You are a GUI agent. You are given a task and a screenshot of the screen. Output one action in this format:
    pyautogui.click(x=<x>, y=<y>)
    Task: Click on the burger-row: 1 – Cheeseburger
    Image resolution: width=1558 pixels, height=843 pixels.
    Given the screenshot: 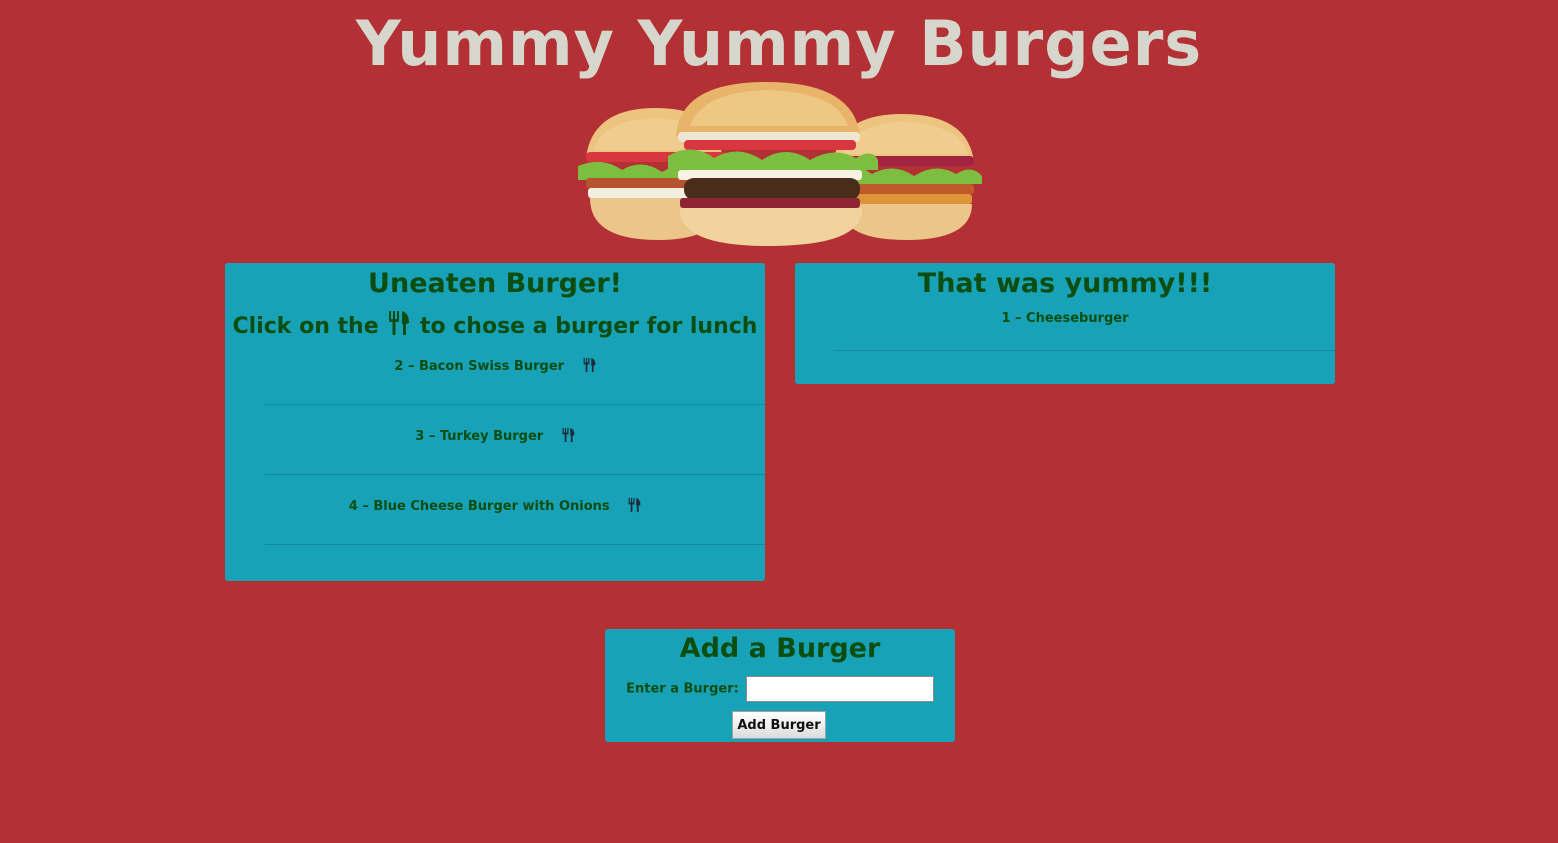 What is the action you would take?
    pyautogui.click(x=1065, y=318)
    